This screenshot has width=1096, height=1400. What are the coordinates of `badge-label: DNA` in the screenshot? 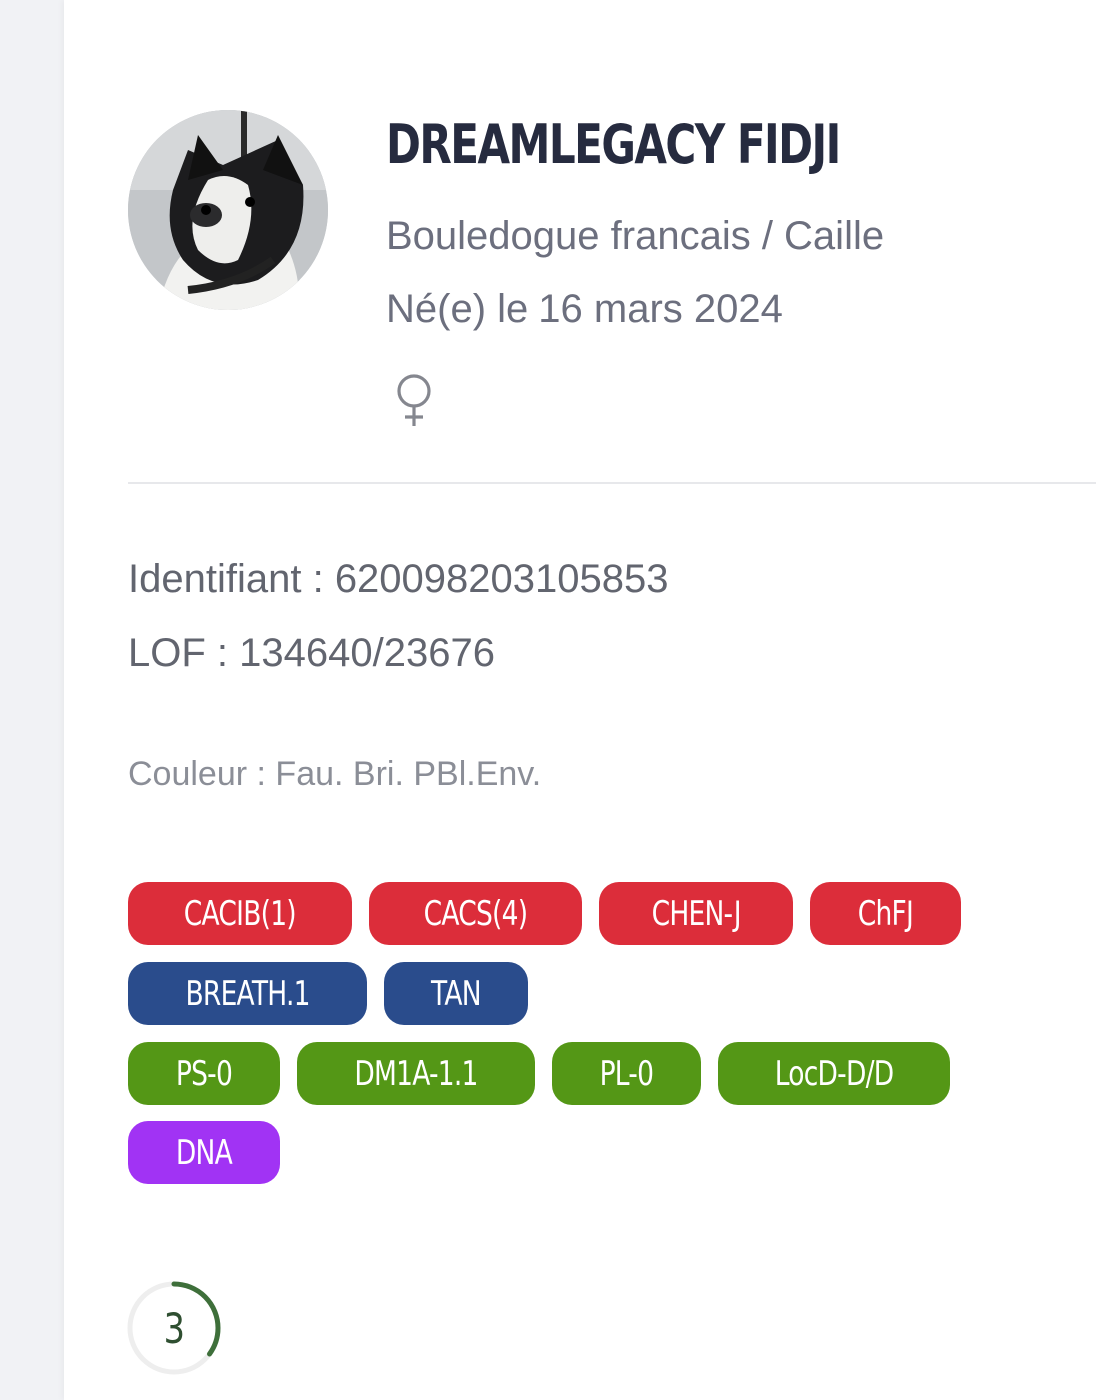 It's located at (204, 1152).